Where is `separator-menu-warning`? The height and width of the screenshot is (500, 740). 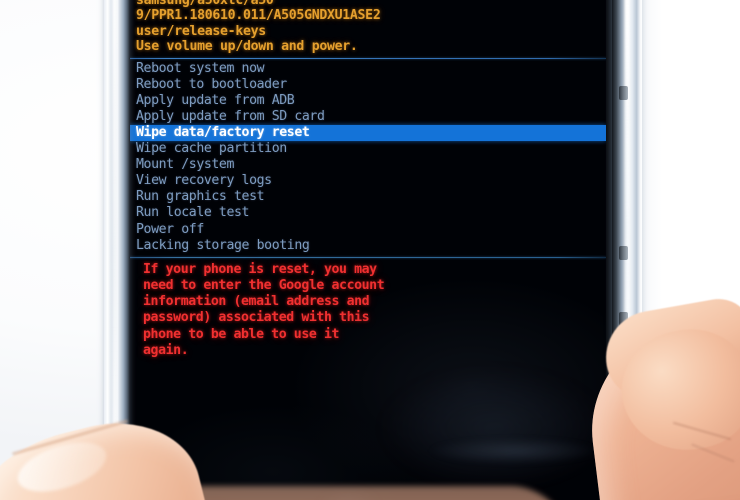 separator-menu-warning is located at coordinates (367, 257).